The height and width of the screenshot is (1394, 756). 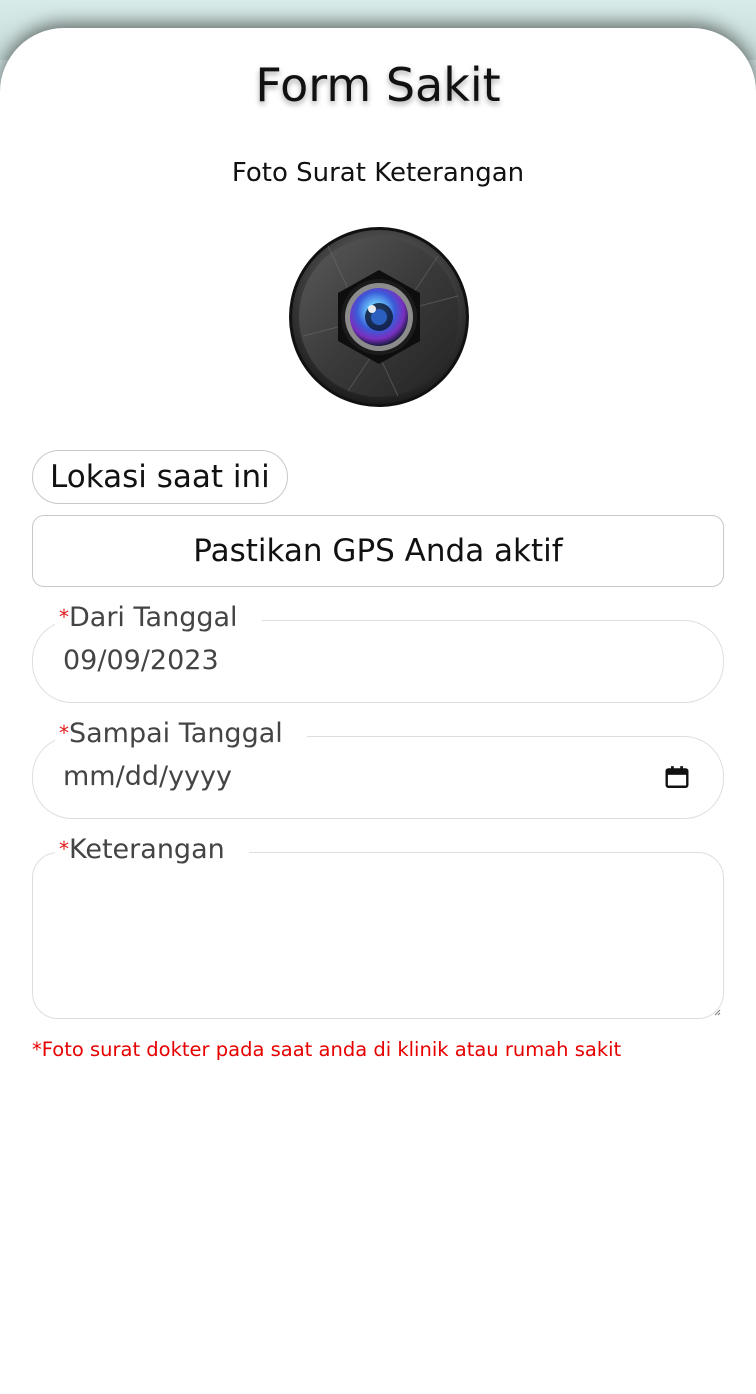 What do you see at coordinates (378, 937) in the screenshot?
I see `notes-textarea` at bounding box center [378, 937].